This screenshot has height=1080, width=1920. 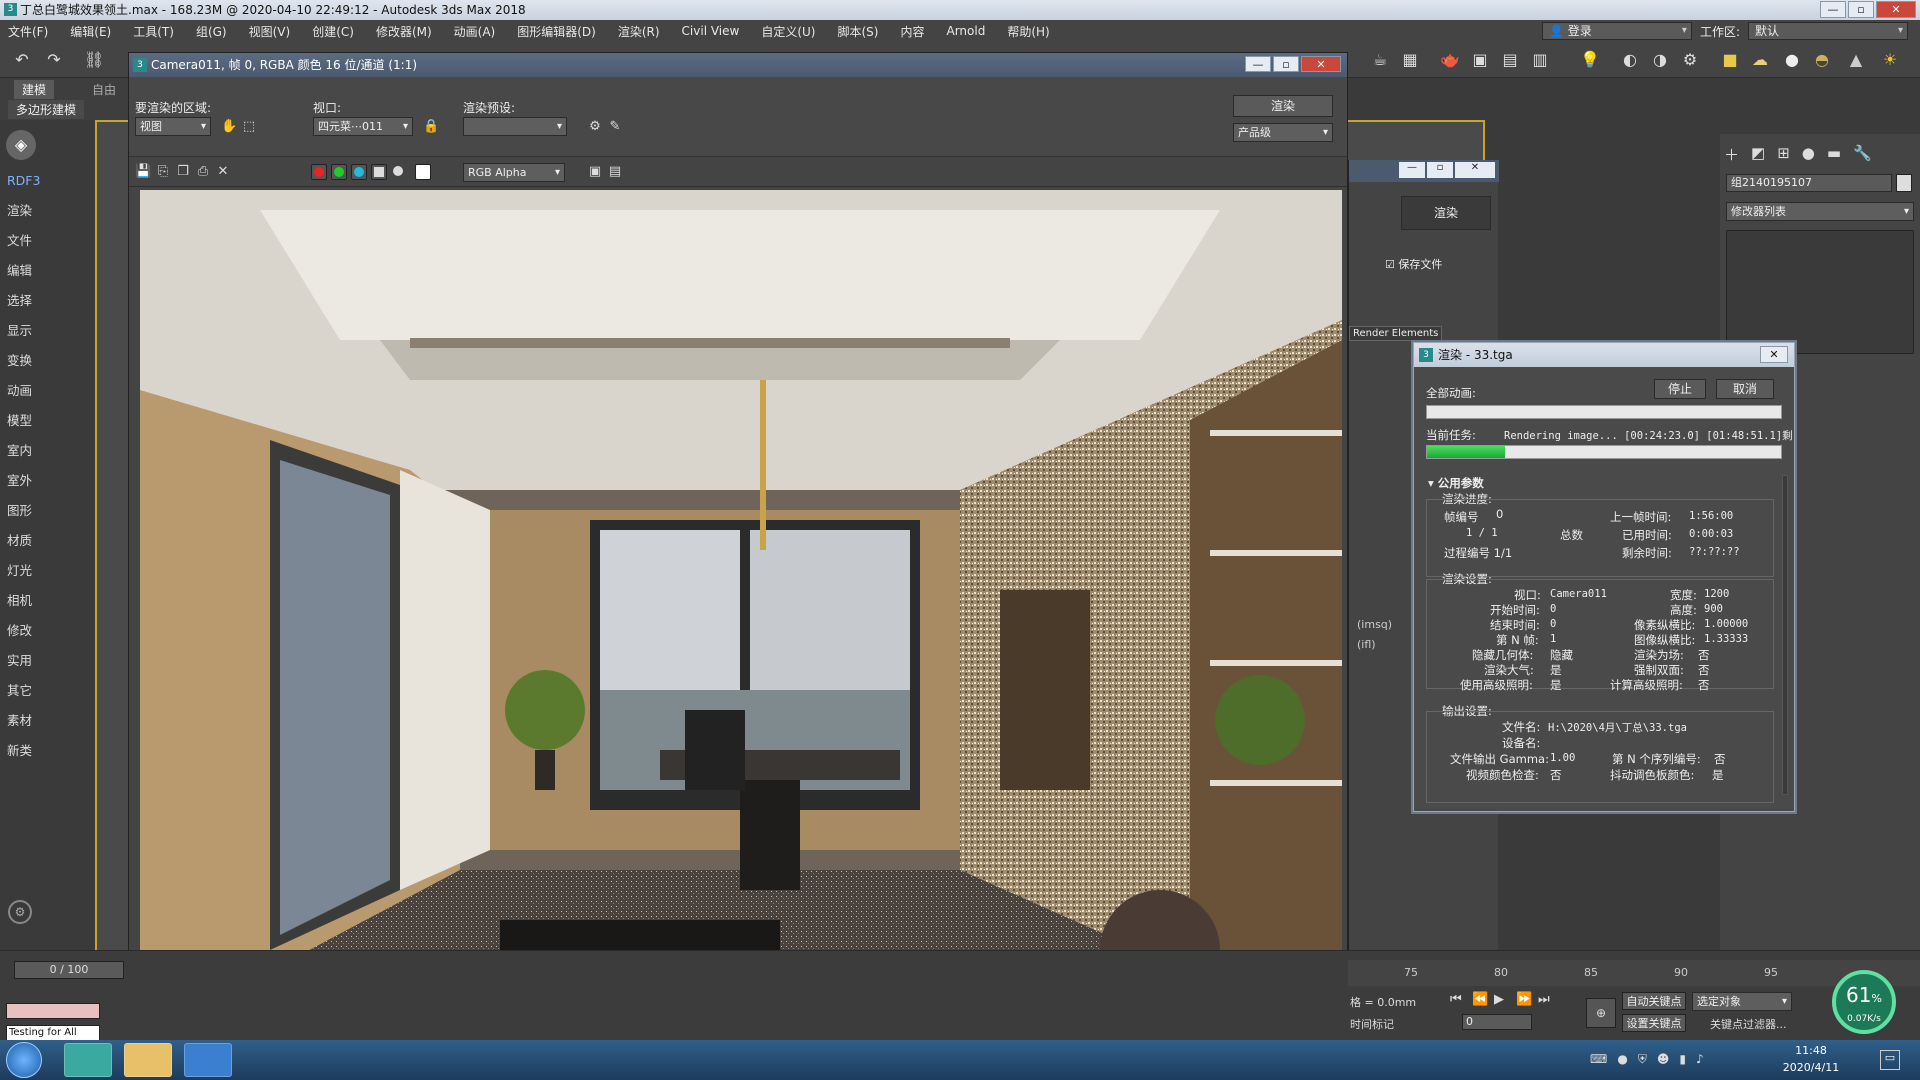 I want to click on goto-start-icon: ⏮, so click(x=1456, y=999).